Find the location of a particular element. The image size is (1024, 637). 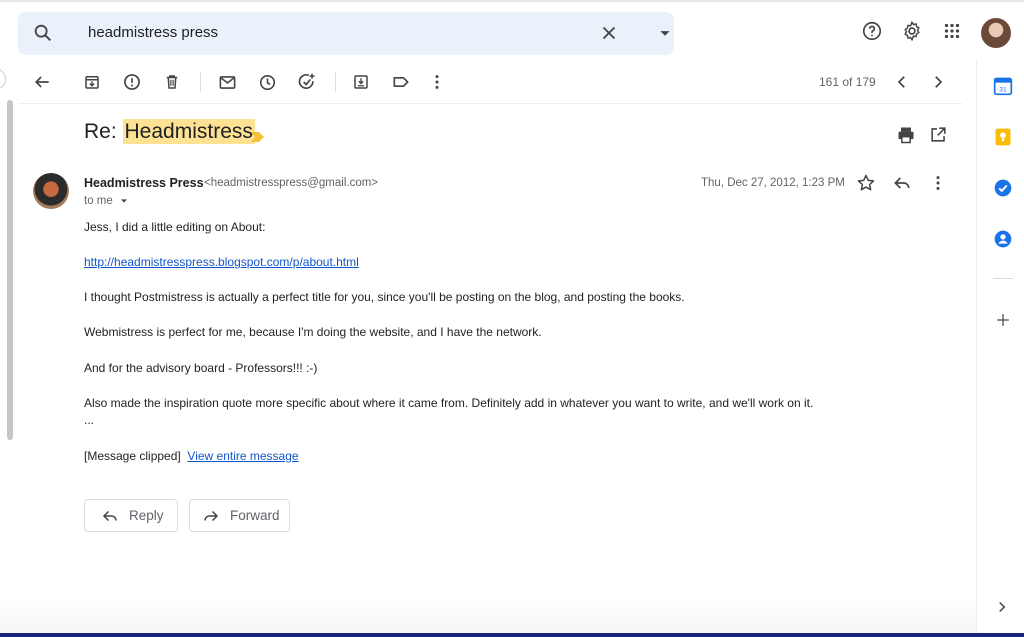

expand-panel-chevron-icon is located at coordinates (1003, 608).